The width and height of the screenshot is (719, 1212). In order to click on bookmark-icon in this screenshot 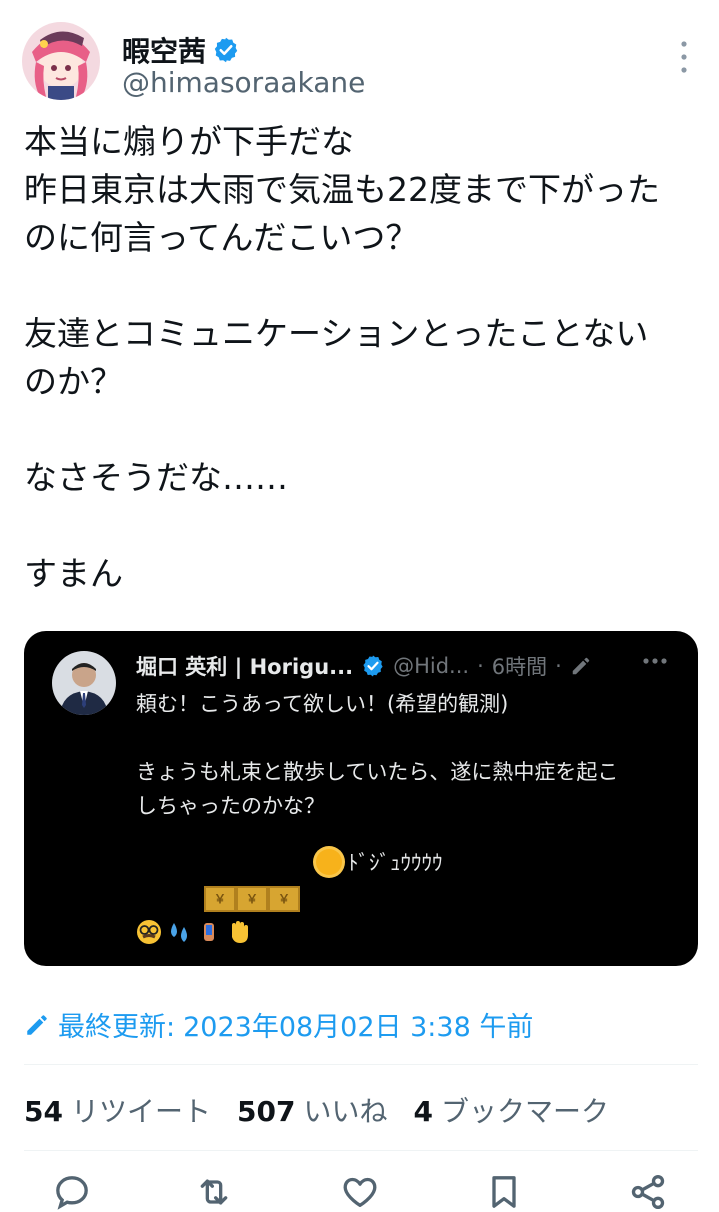, I will do `click(504, 1192)`.